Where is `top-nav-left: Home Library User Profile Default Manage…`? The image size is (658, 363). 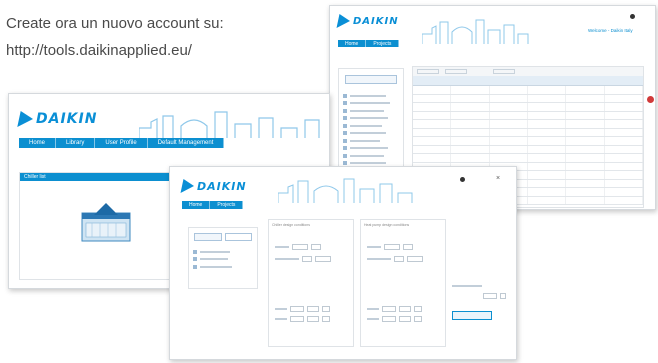 top-nav-left: Home Library User Profile Default Manage… is located at coordinates (122, 143).